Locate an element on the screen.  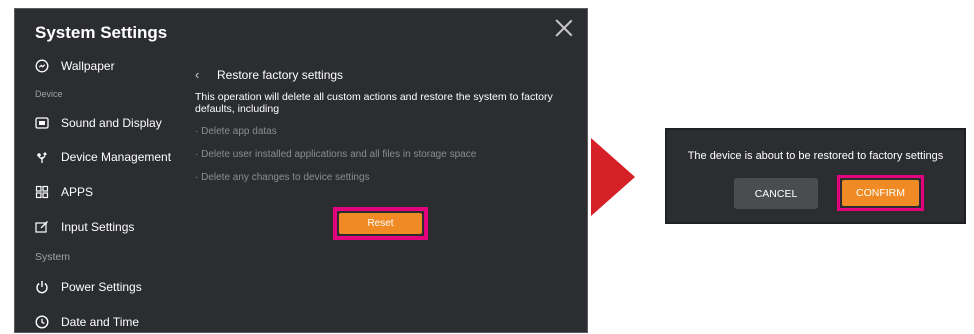
wallpaper-icon is located at coordinates (42, 66).